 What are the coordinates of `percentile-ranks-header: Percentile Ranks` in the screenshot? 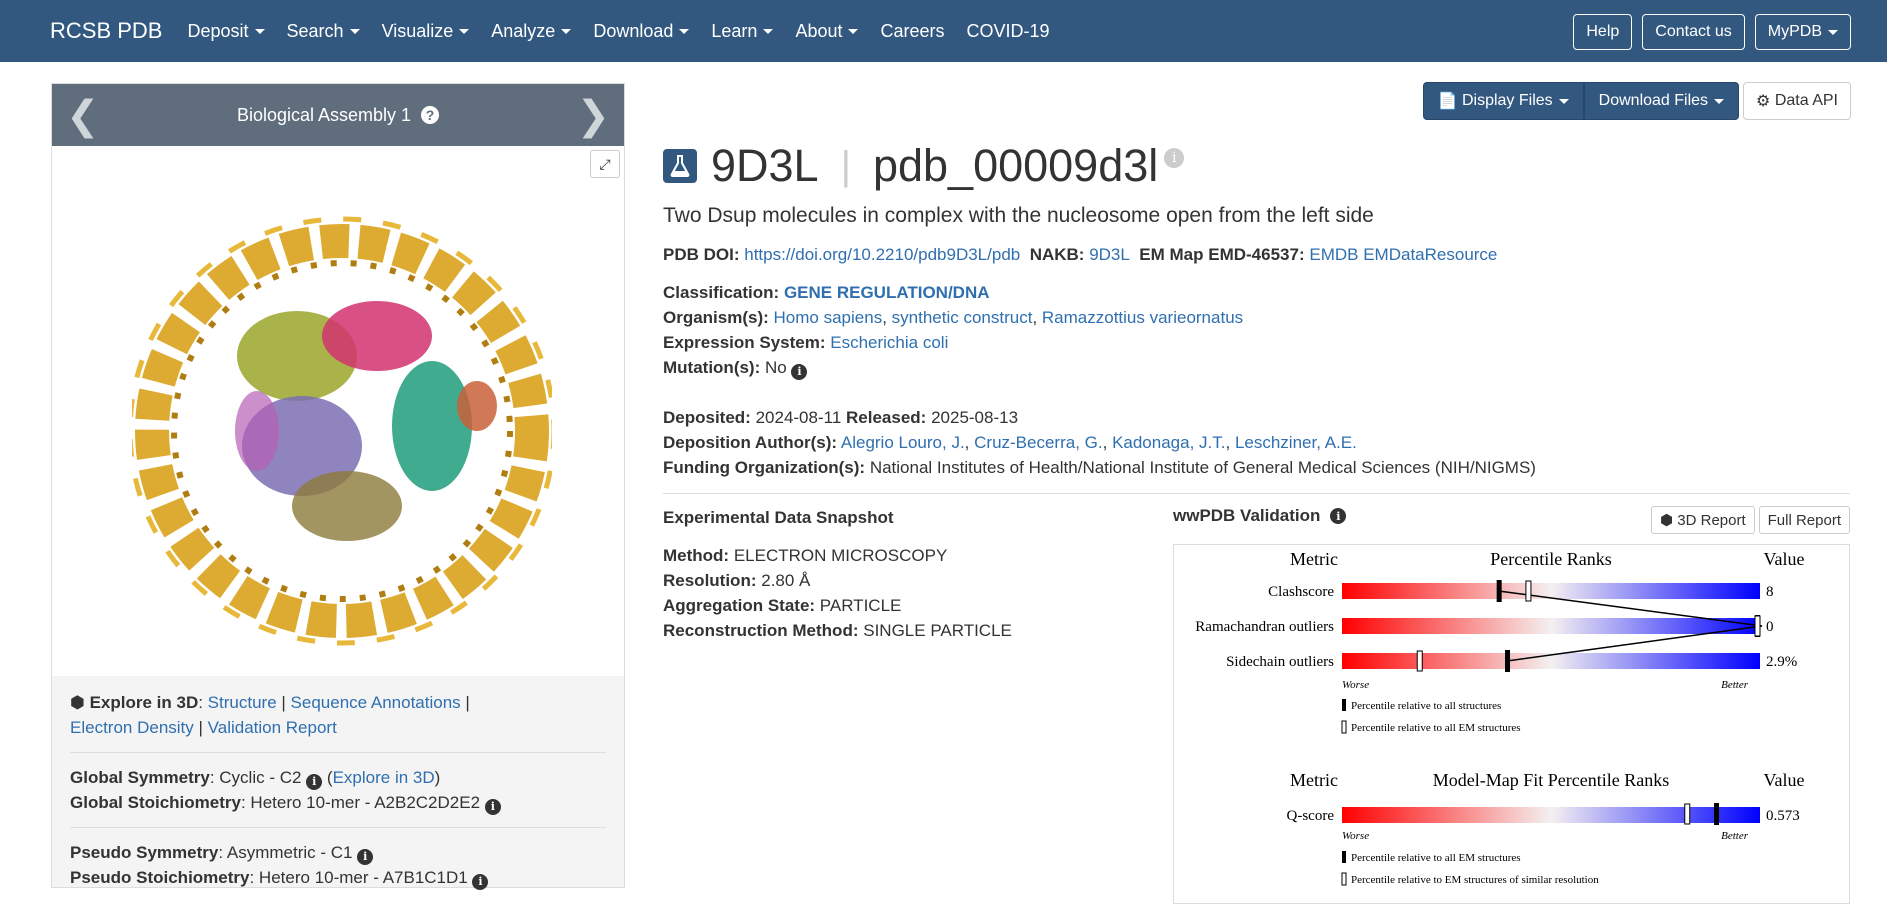 It's located at (1550, 559).